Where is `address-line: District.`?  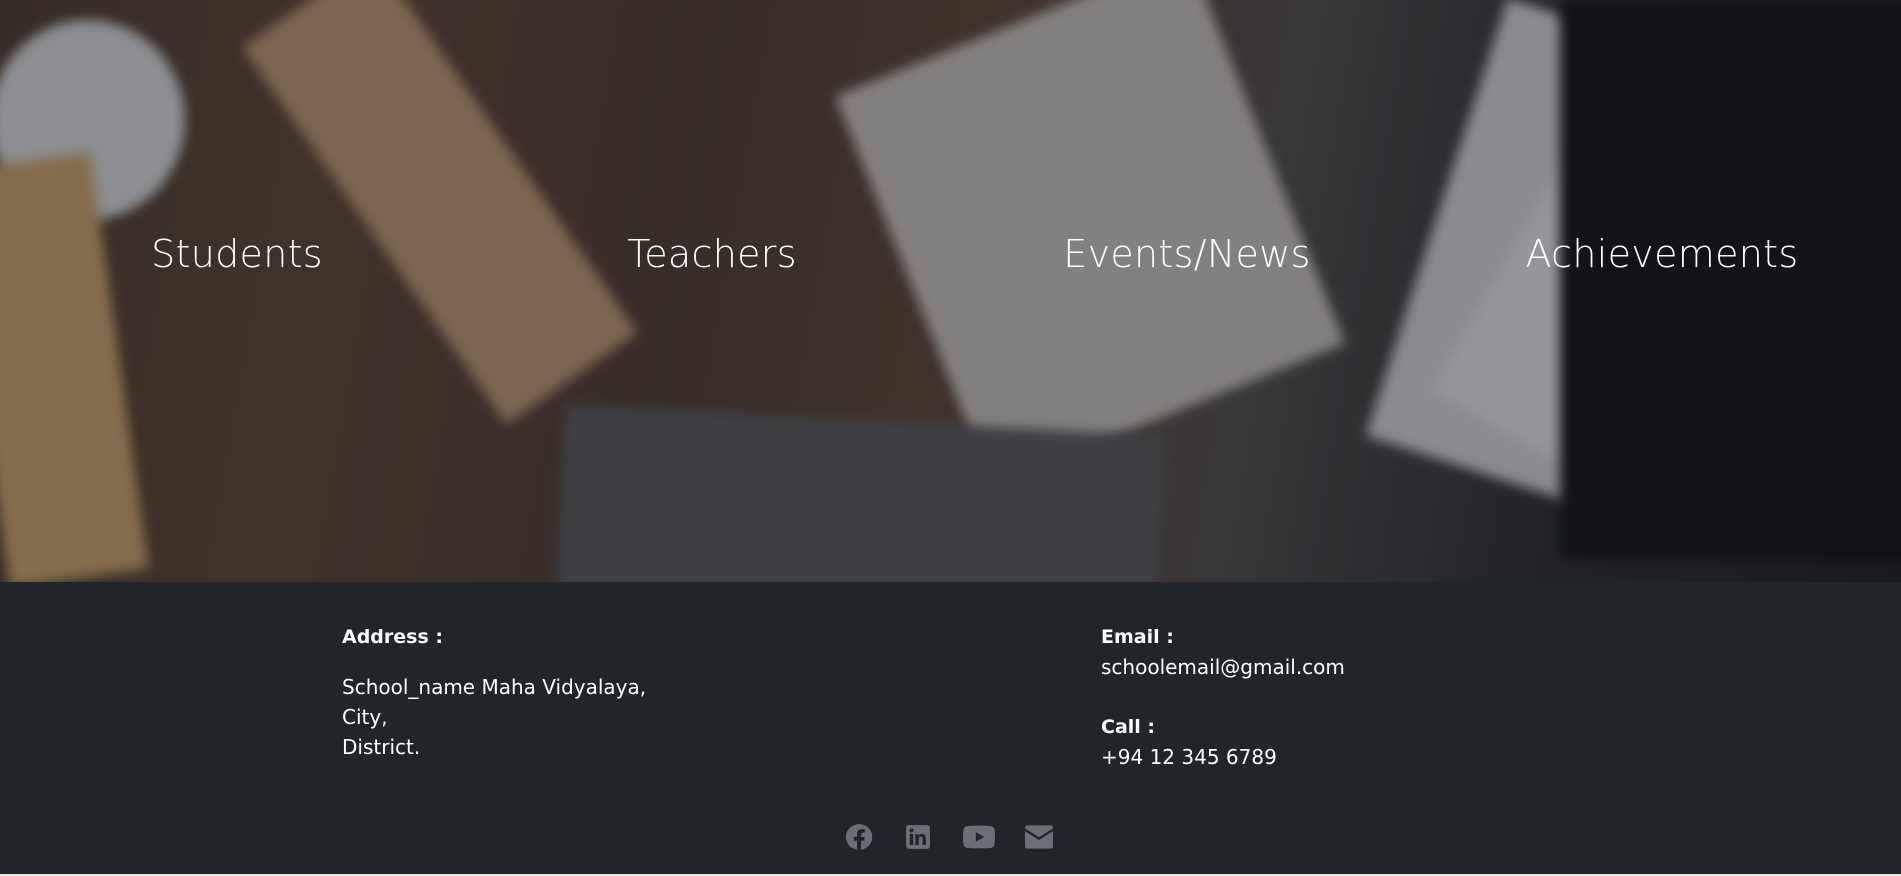 address-line: District. is located at coordinates (381, 747).